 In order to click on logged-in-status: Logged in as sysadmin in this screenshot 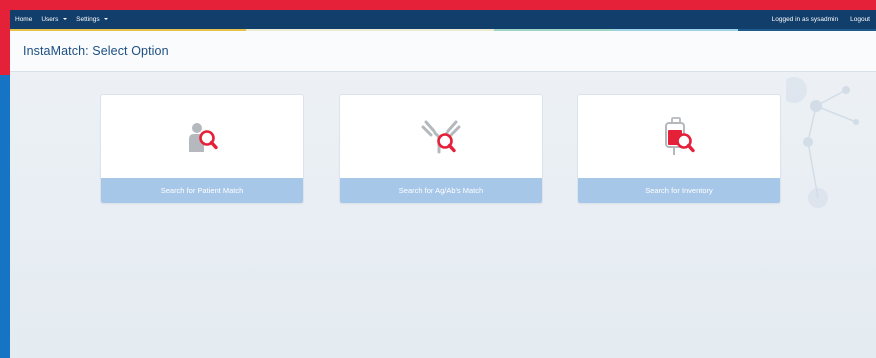, I will do `click(805, 19)`.